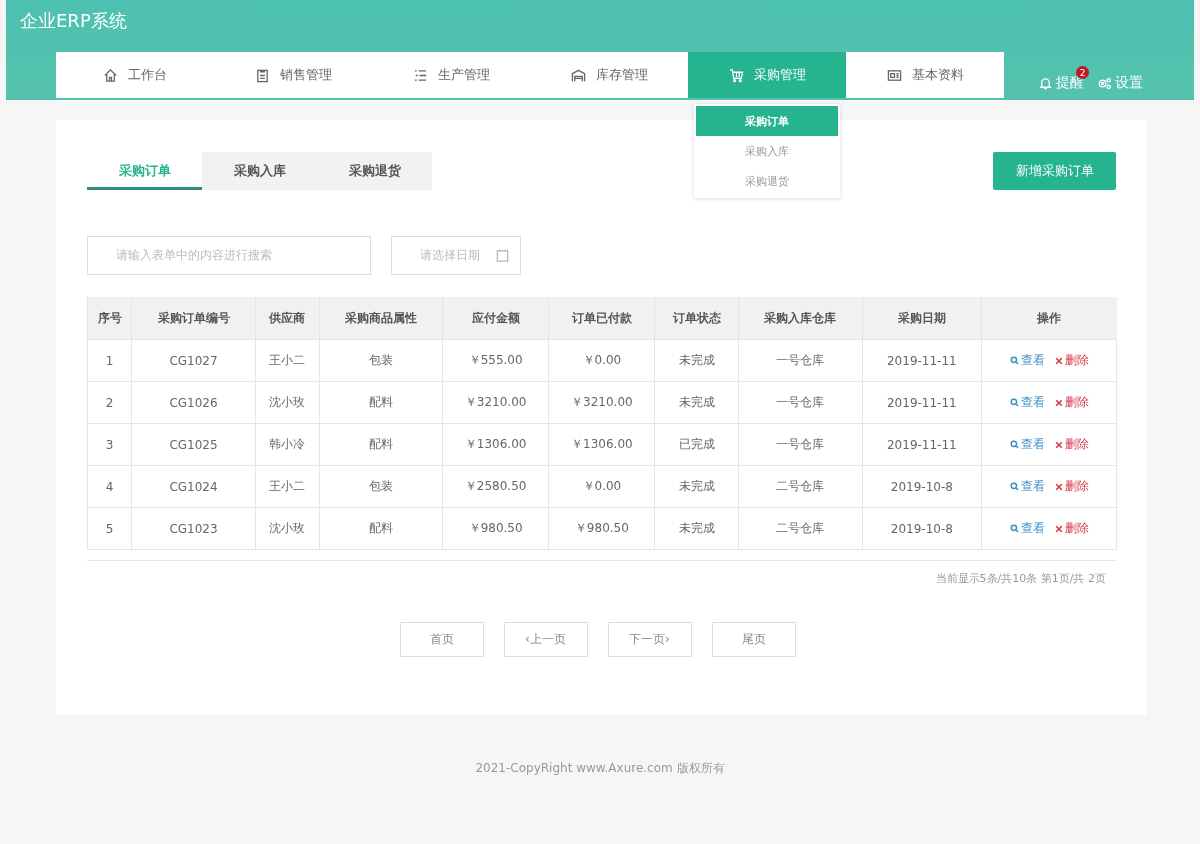  I want to click on table-cell: CG1026, so click(193, 402).